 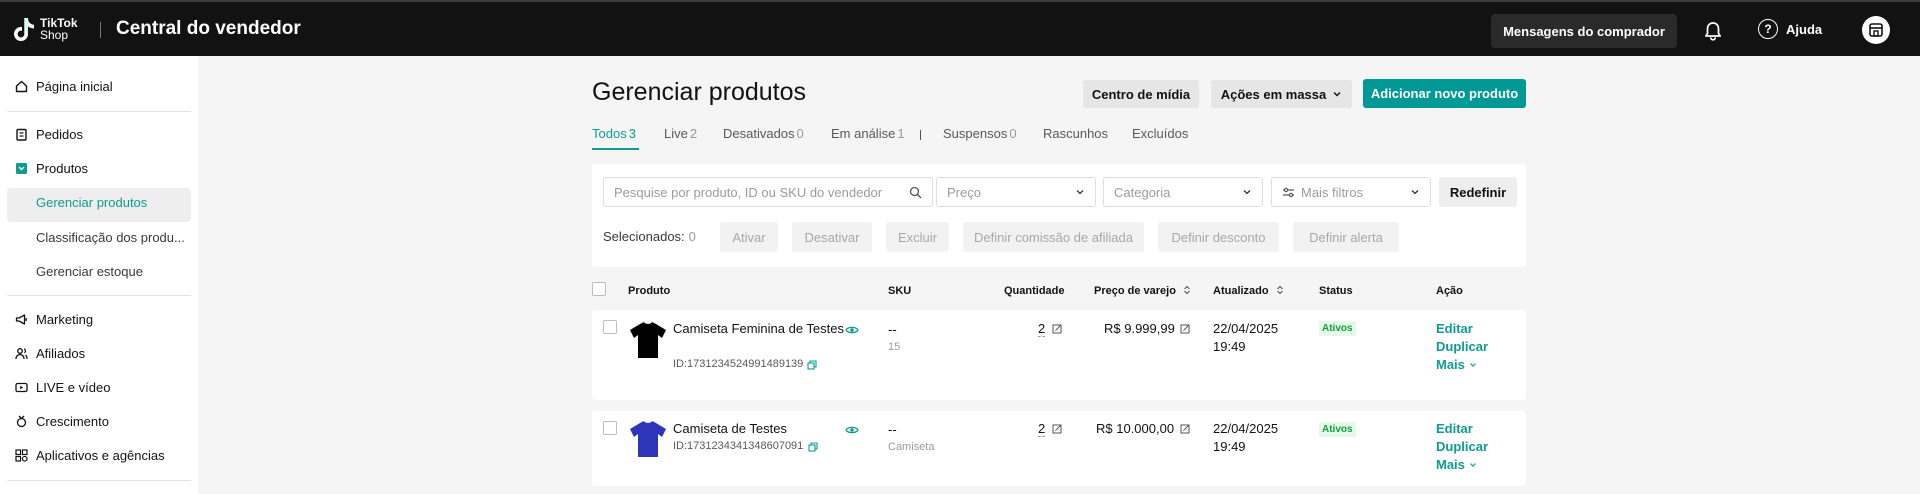 What do you see at coordinates (1034, 291) in the screenshot?
I see `column-quantity: Quantidade` at bounding box center [1034, 291].